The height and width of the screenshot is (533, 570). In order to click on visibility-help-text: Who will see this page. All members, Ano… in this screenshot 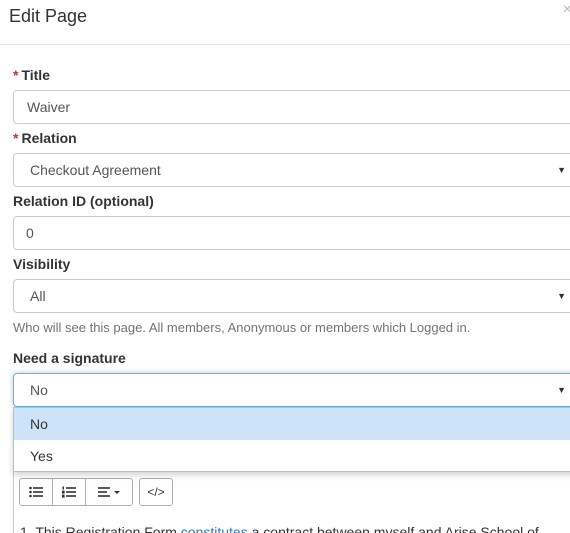, I will do `click(242, 327)`.